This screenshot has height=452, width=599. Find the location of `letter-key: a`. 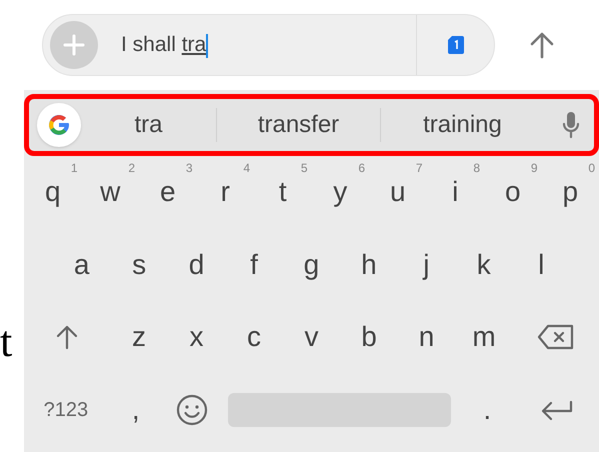

letter-key: a is located at coordinates (81, 264).